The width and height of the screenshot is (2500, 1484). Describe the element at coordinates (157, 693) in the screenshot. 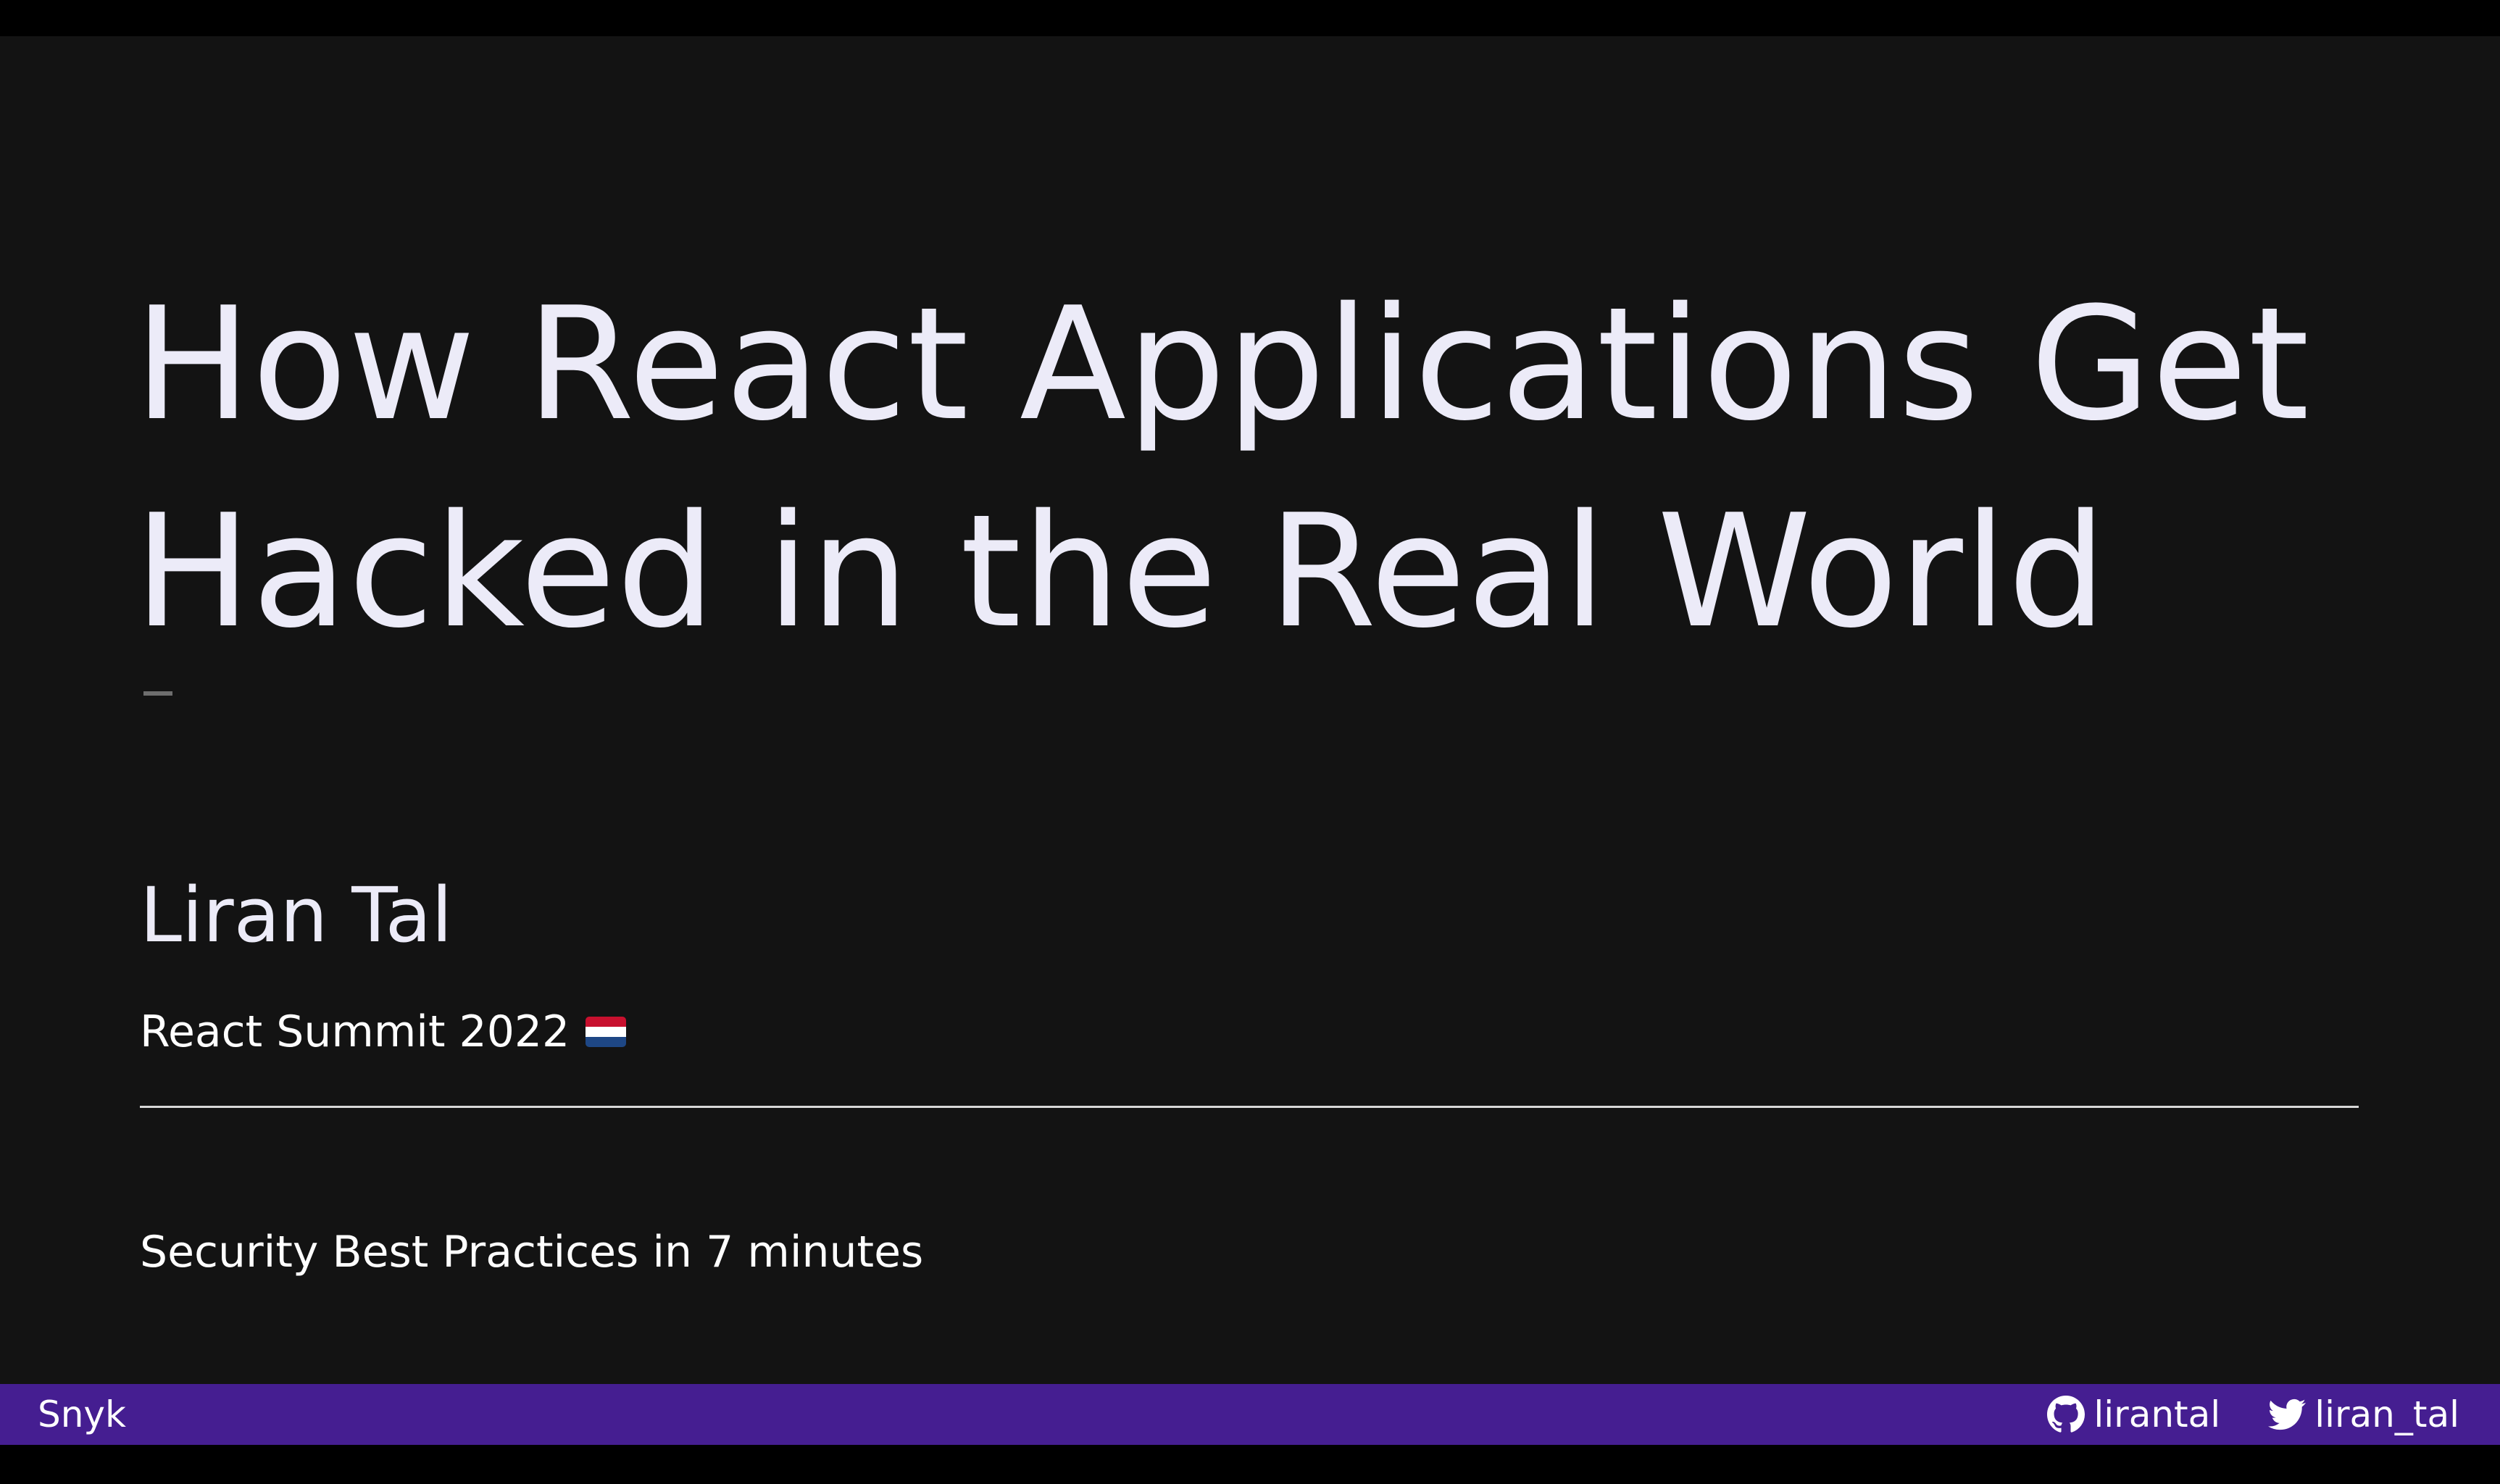

I see `title-dash-divider` at that location.